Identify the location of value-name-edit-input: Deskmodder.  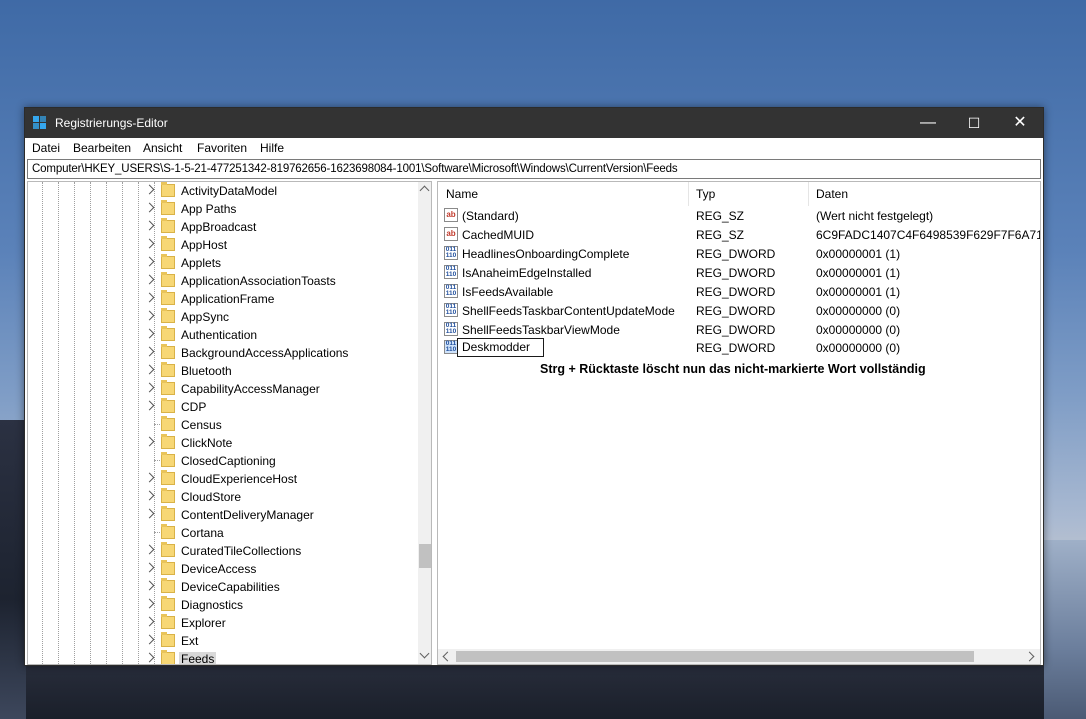
(500, 347).